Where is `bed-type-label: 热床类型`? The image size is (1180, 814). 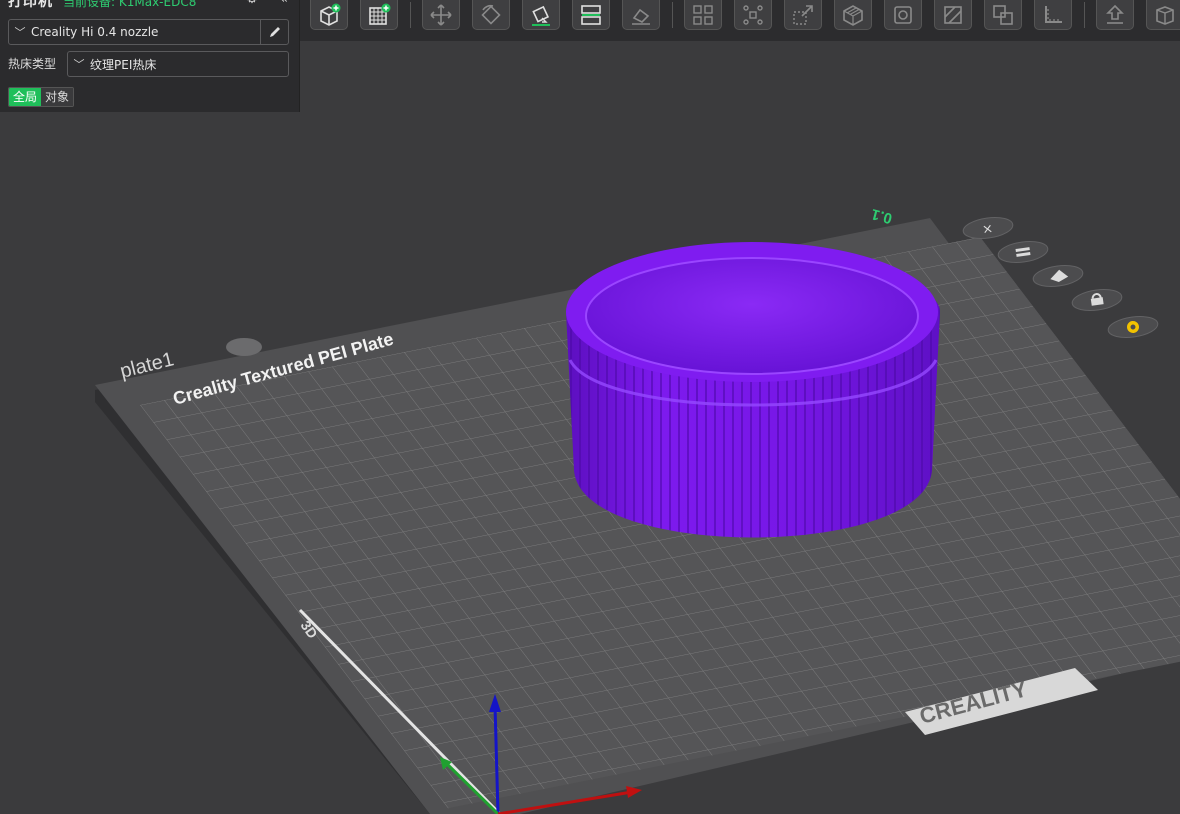 bed-type-label: 热床类型 is located at coordinates (32, 64).